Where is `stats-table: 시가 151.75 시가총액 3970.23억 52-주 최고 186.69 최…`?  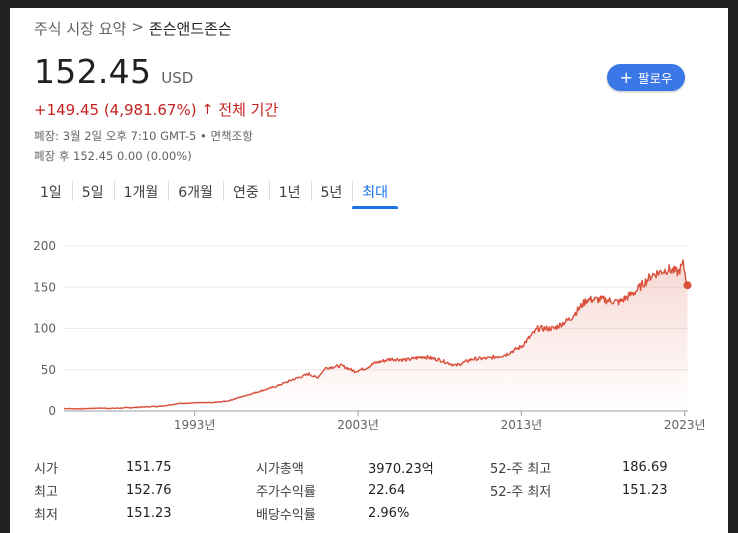 stats-table: 시가 151.75 시가총액 3970.23억 52-주 최고 186.69 최… is located at coordinates (374, 490).